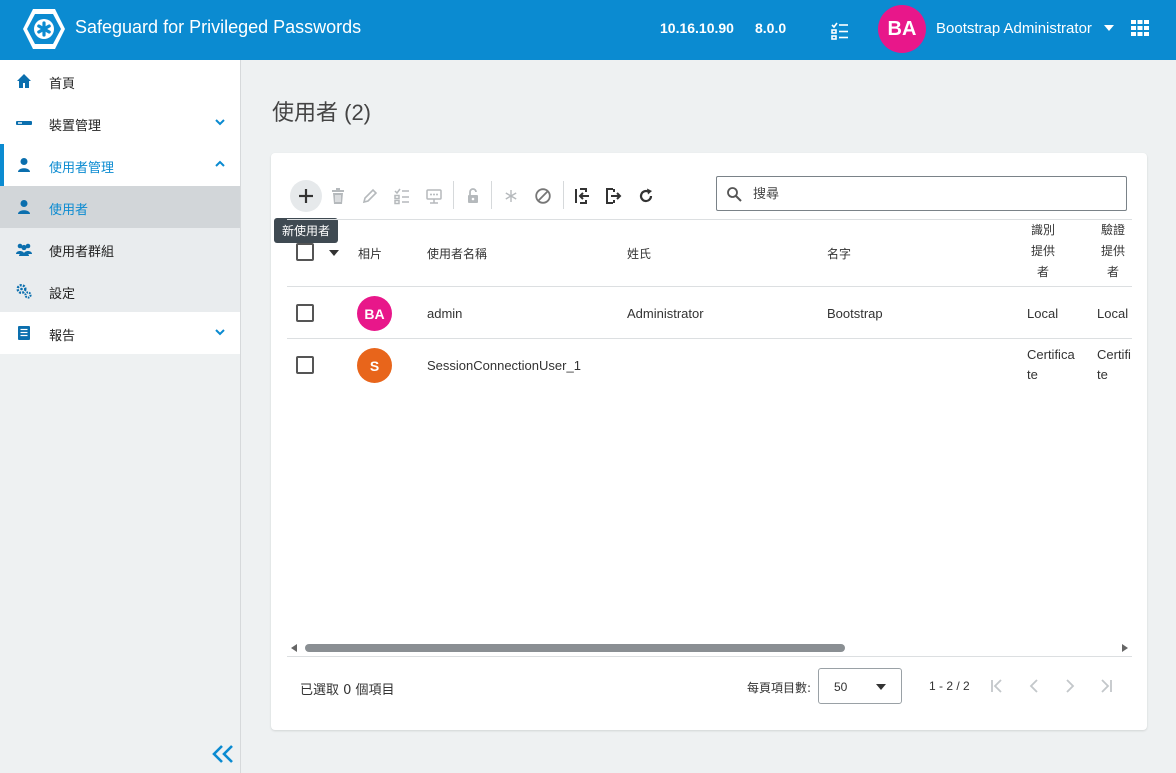  Describe the element at coordinates (374, 313) in the screenshot. I see `avatar: BA` at that location.